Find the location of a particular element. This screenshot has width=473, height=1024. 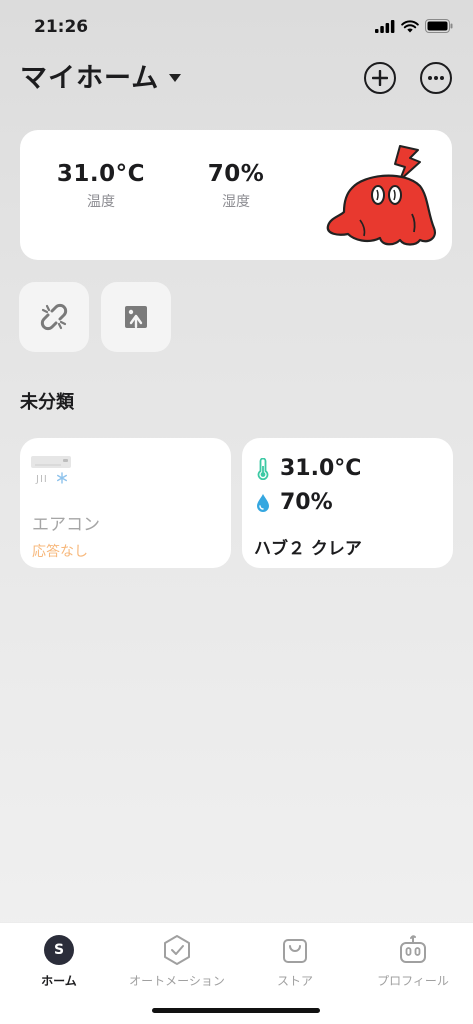

temperature-metric: 31.0°C 温度 is located at coordinates (101, 186).